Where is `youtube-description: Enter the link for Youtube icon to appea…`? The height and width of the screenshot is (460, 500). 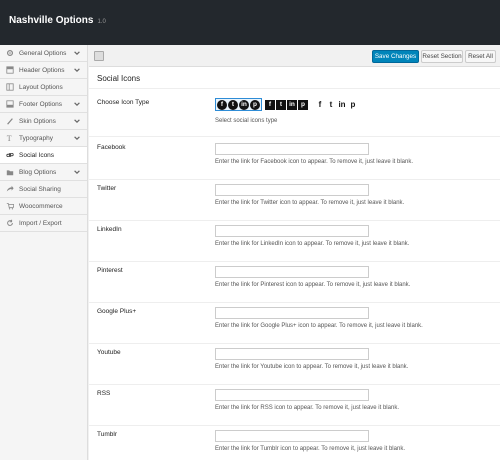 youtube-description: Enter the link for Youtube icon to appea… is located at coordinates (312, 367).